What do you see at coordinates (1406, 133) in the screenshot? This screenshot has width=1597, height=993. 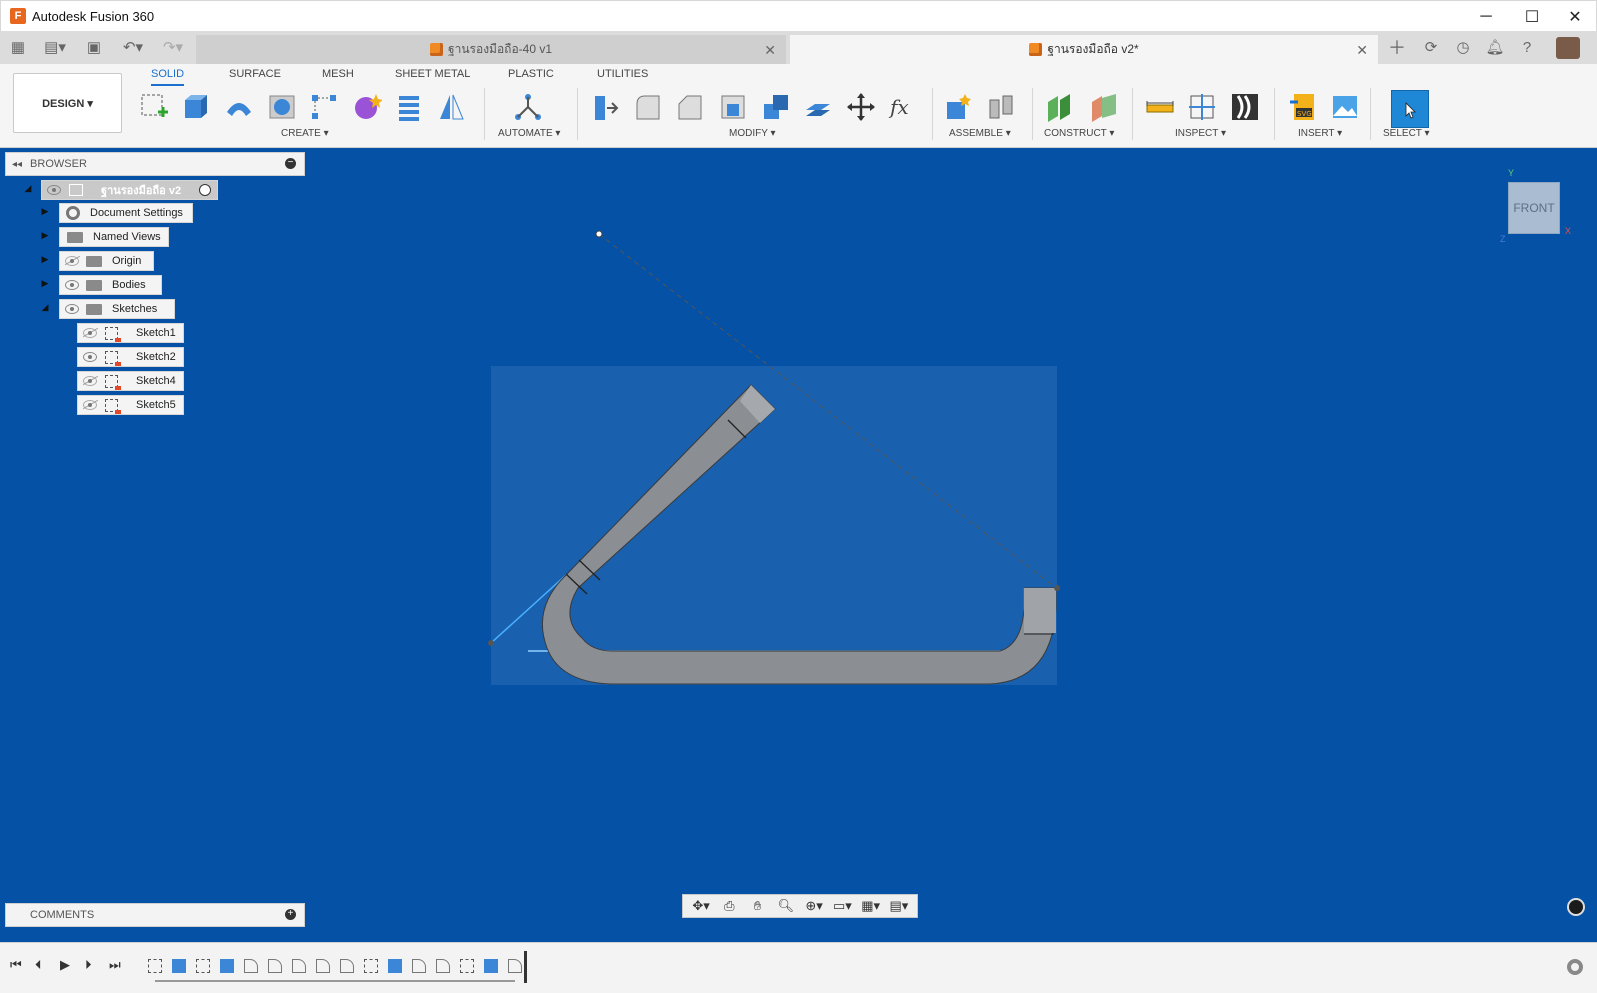 I see `select-menu: SELECT ▾` at bounding box center [1406, 133].